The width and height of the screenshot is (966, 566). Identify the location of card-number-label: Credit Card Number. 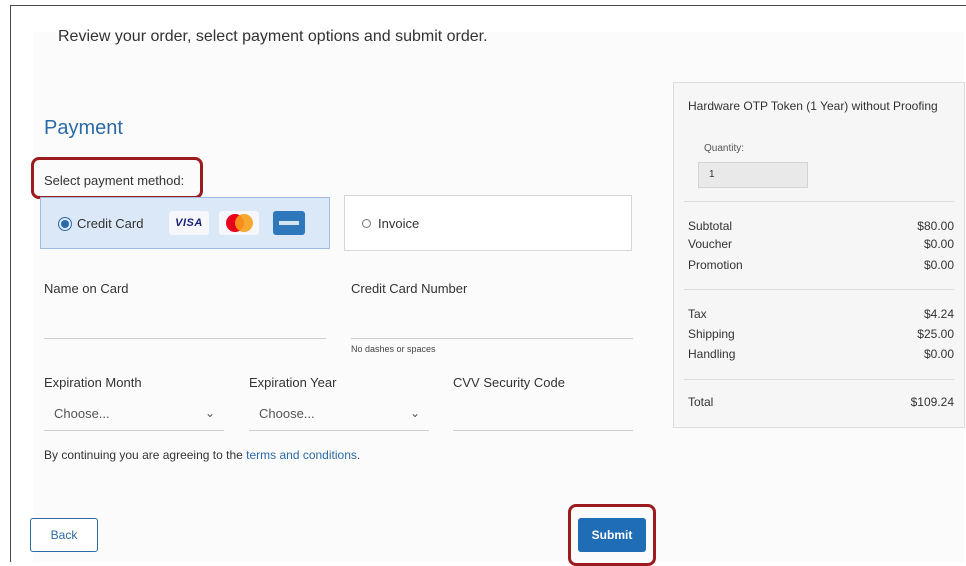
(409, 288).